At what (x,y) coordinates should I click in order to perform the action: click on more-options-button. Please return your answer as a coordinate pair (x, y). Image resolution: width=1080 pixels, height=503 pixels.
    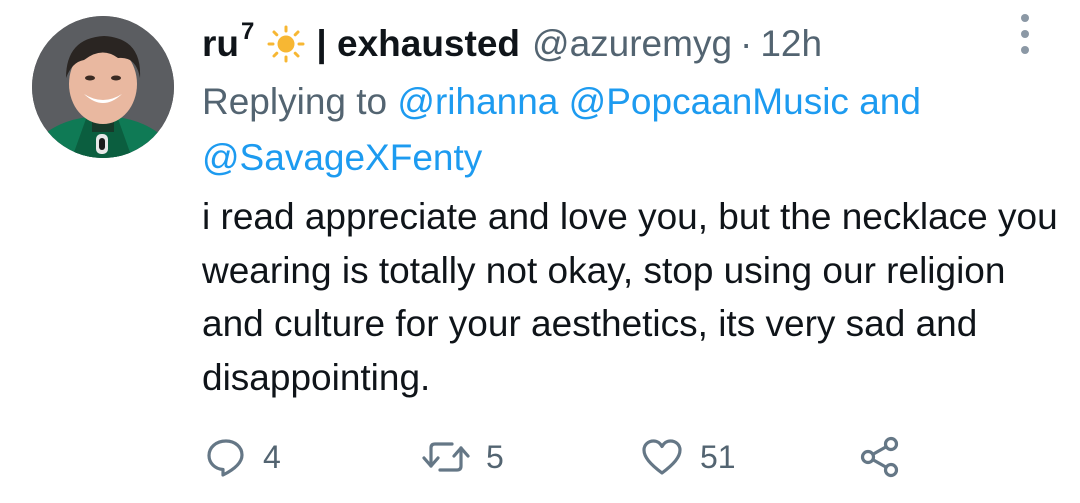
    Looking at the image, I should click on (1025, 36).